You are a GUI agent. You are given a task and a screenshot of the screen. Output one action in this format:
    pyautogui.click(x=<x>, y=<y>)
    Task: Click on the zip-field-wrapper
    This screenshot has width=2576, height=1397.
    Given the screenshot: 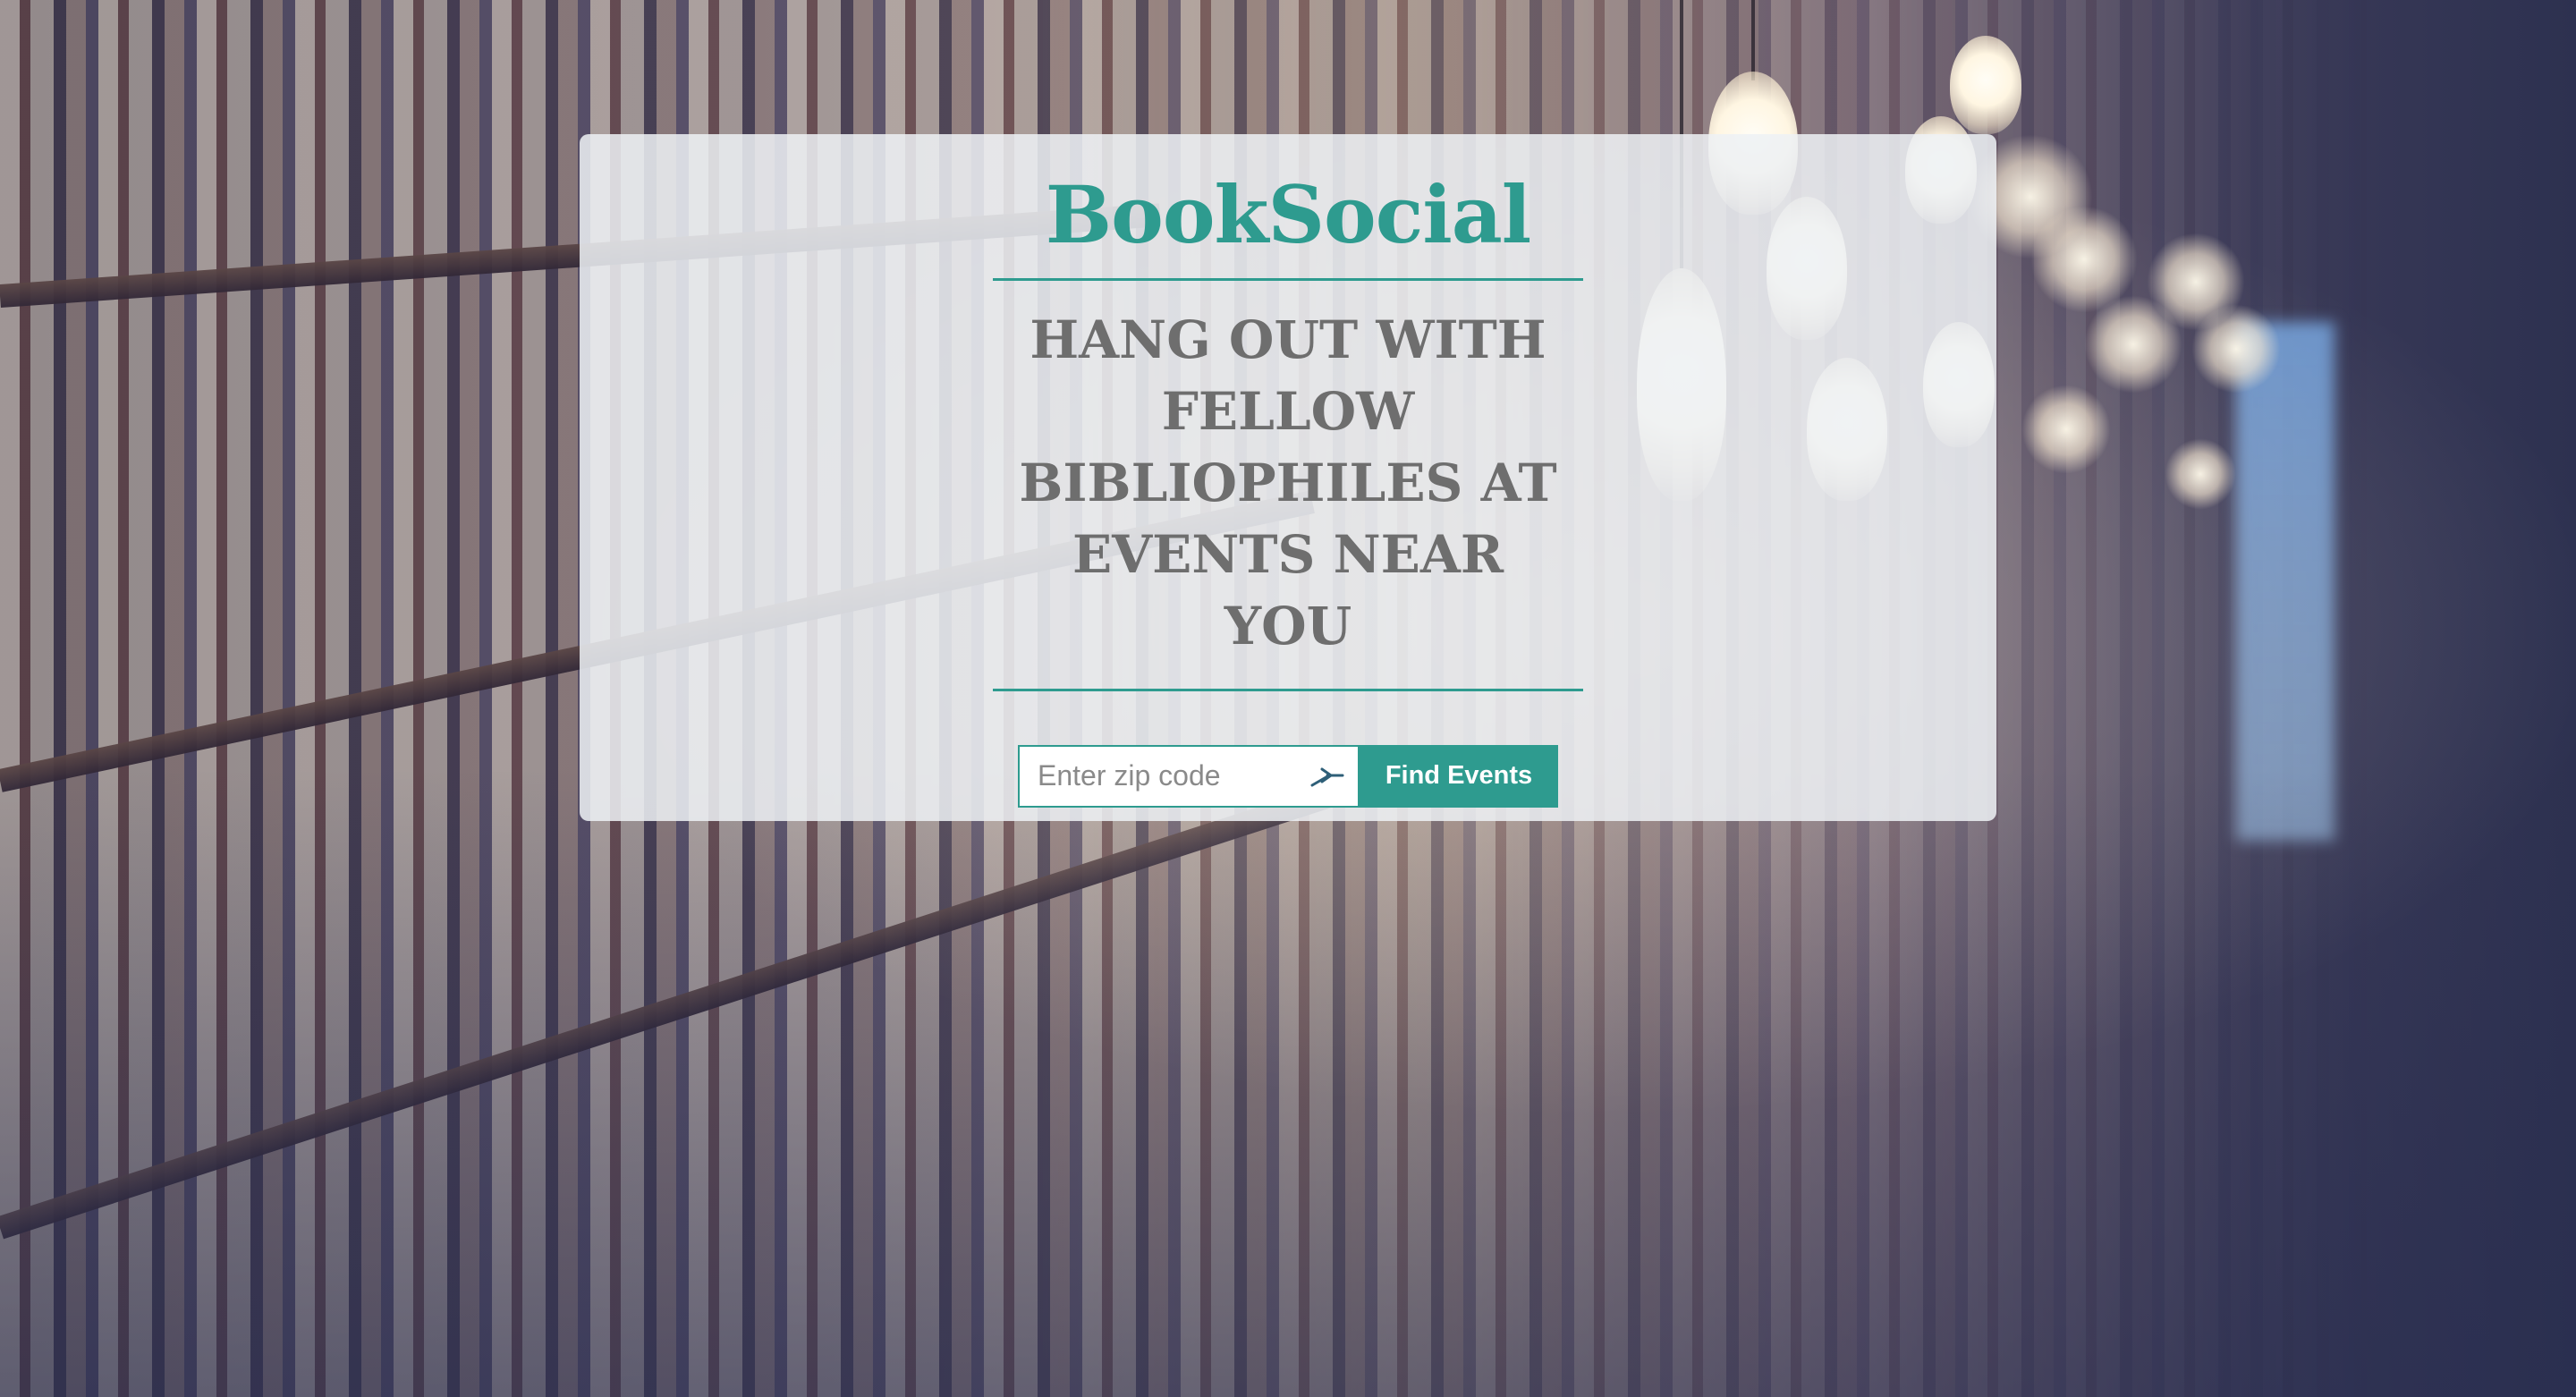 What is the action you would take?
    pyautogui.click(x=1189, y=776)
    